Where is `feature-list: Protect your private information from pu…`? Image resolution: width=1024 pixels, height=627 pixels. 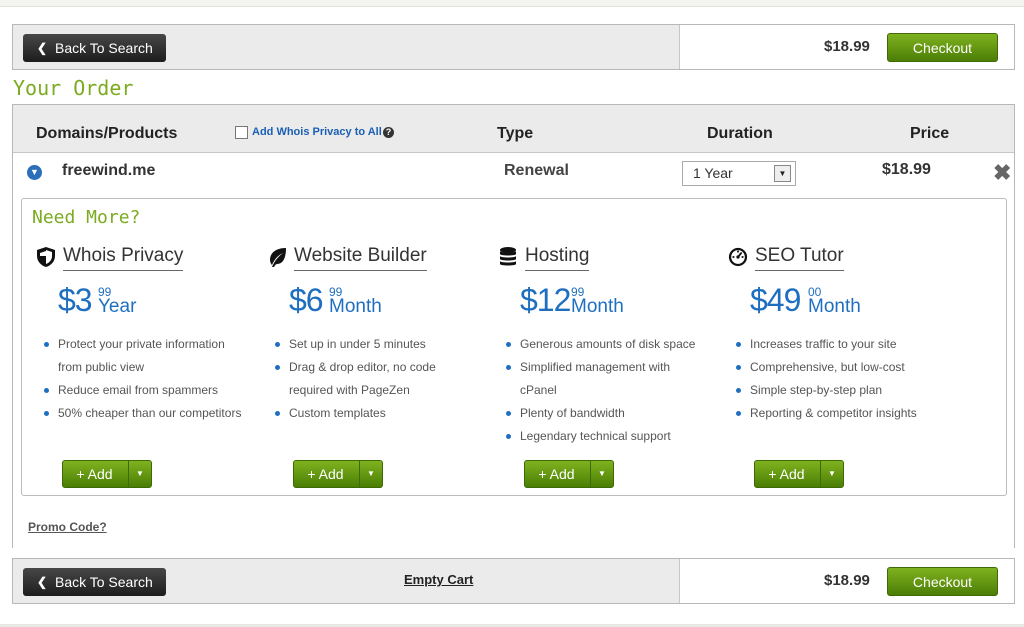
feature-list: Protect your private information from pu… is located at coordinates (147, 379).